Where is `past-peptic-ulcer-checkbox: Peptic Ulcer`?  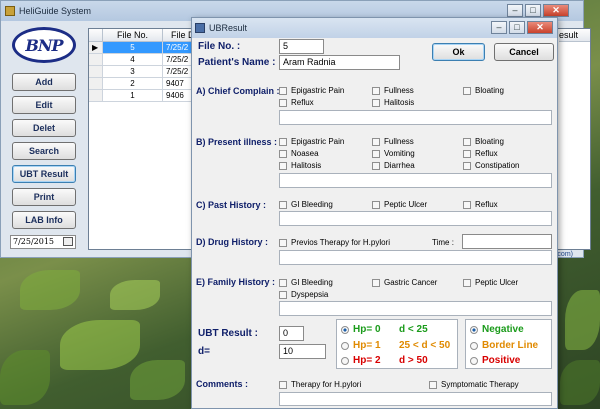
past-peptic-ulcer-checkbox: Peptic Ulcer is located at coordinates (399, 204).